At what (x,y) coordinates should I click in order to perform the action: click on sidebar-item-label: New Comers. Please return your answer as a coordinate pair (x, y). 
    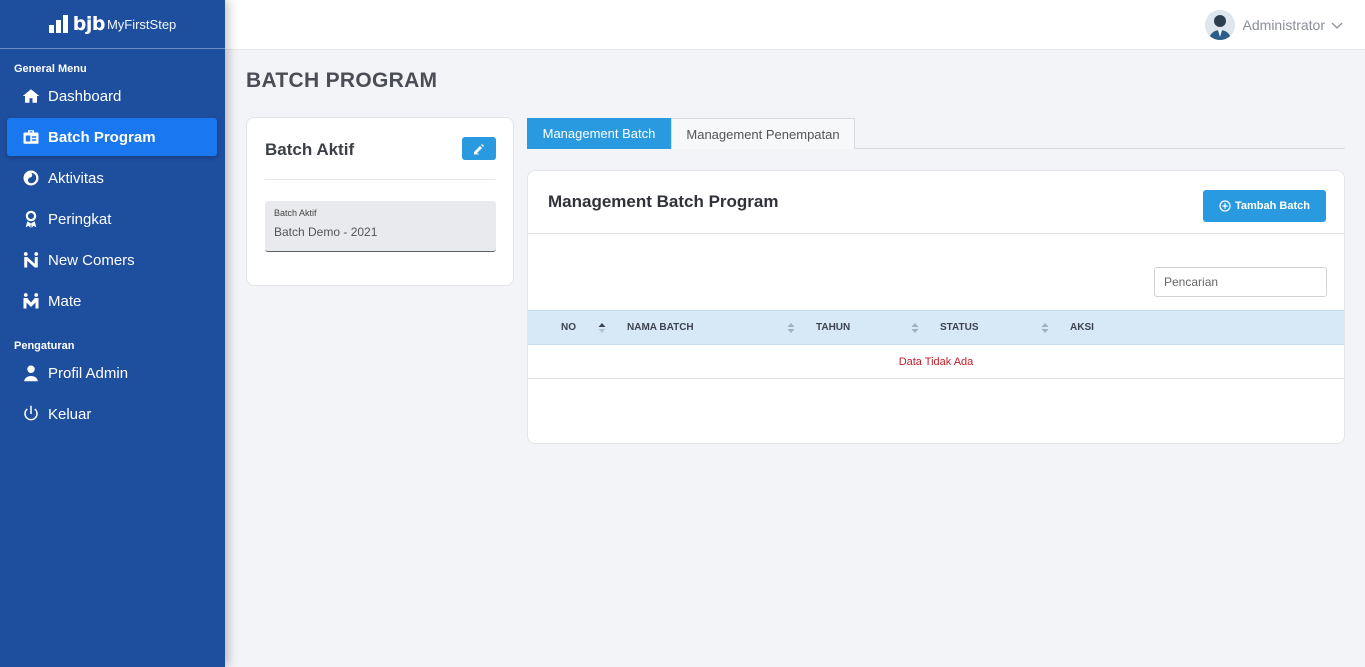
    Looking at the image, I should click on (91, 260).